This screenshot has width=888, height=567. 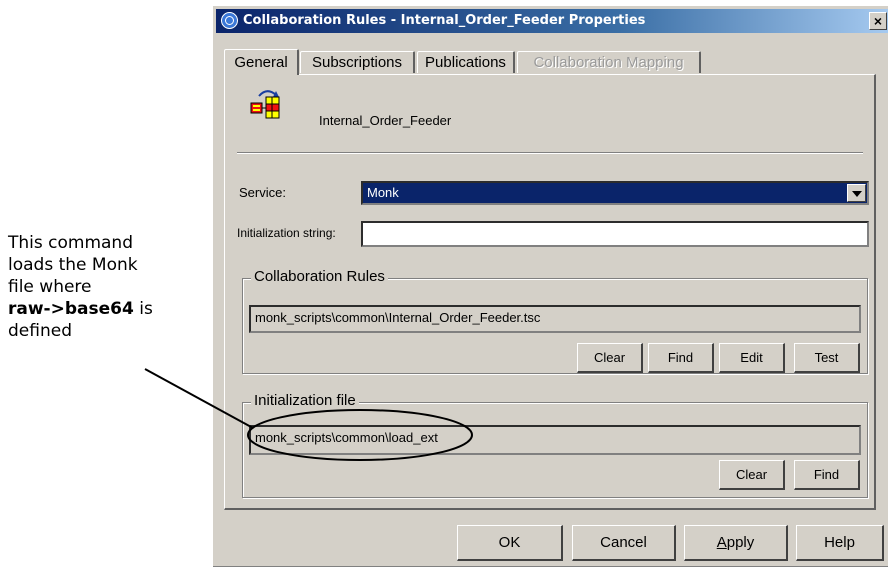 What do you see at coordinates (624, 543) in the screenshot?
I see `cancel-button: Cancel` at bounding box center [624, 543].